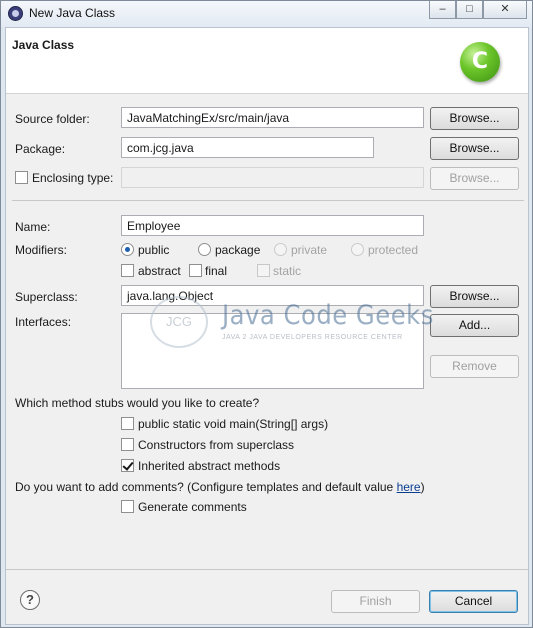 This screenshot has height=628, width=533. What do you see at coordinates (272, 117) in the screenshot?
I see `source-folder-input: JavaMatchingEx/src/main/java` at bounding box center [272, 117].